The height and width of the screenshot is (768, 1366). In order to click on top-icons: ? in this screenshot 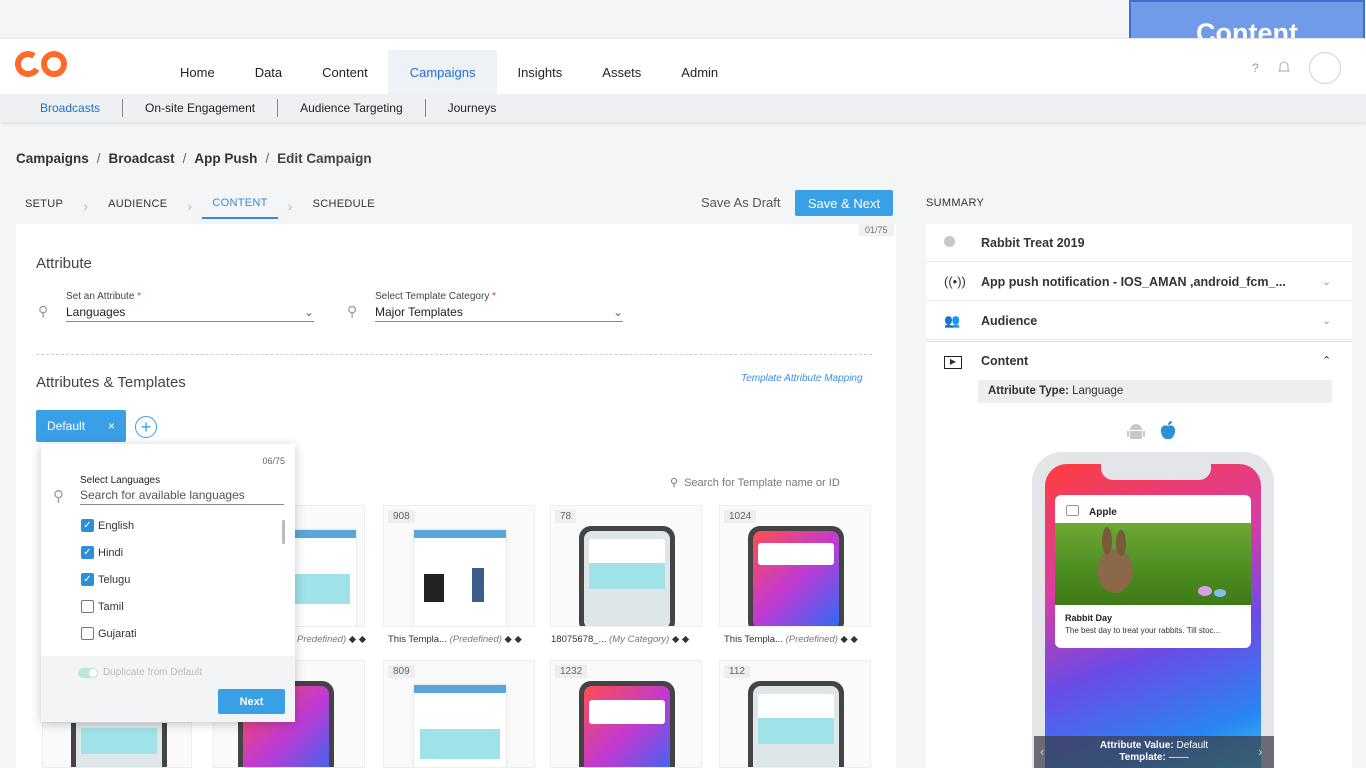, I will do `click(1296, 68)`.